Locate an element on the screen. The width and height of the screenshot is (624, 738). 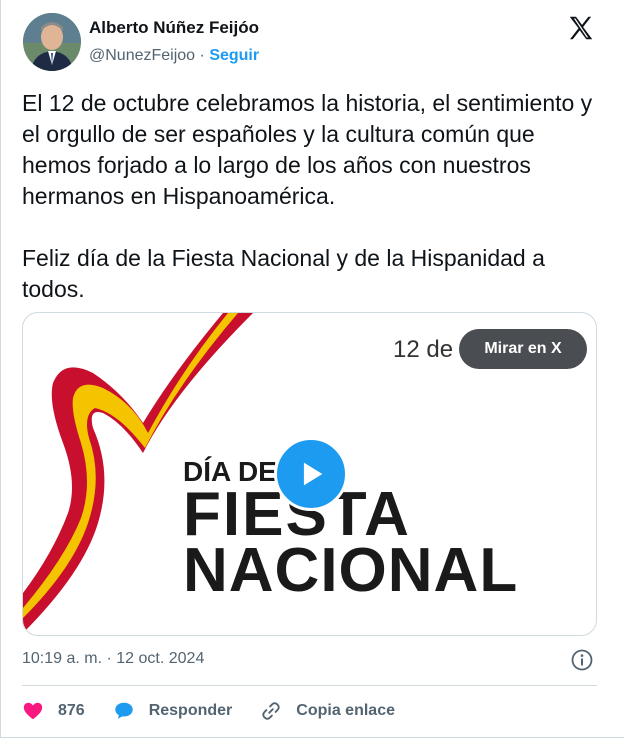
avatar is located at coordinates (52, 42).